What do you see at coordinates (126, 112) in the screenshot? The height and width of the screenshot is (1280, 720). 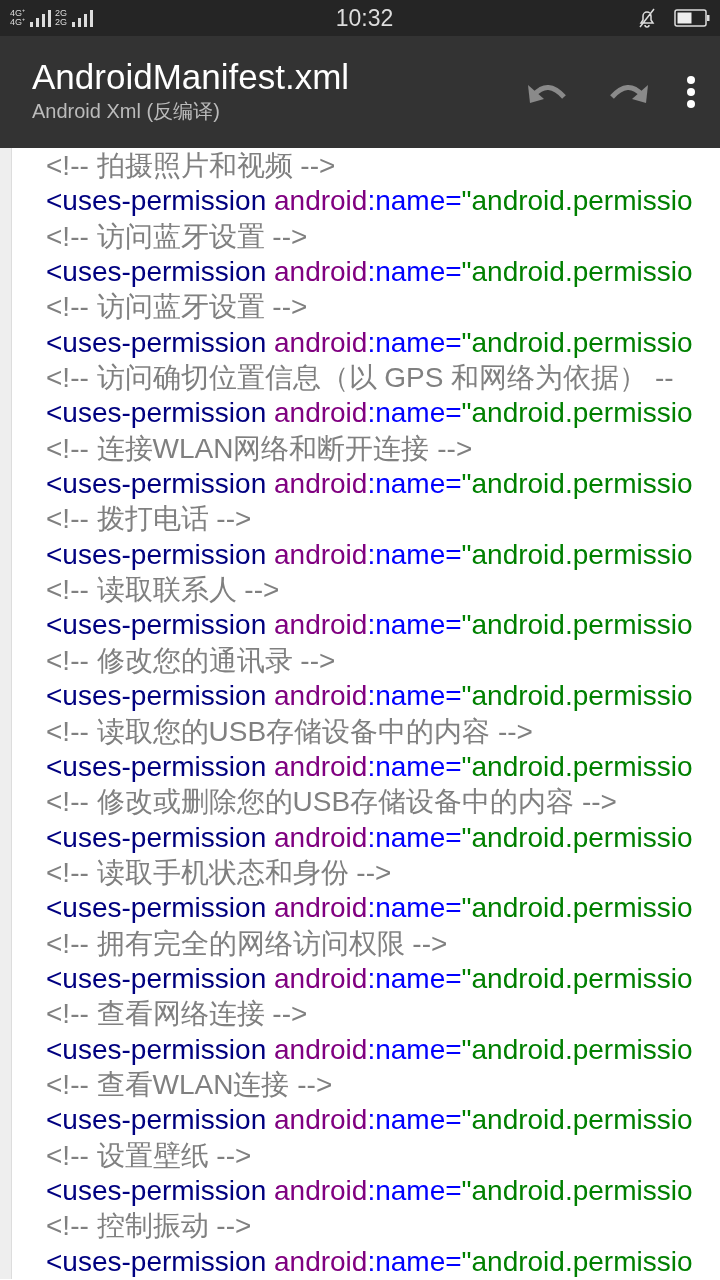 I see `file-subtitle: Android Xml (反编译)` at bounding box center [126, 112].